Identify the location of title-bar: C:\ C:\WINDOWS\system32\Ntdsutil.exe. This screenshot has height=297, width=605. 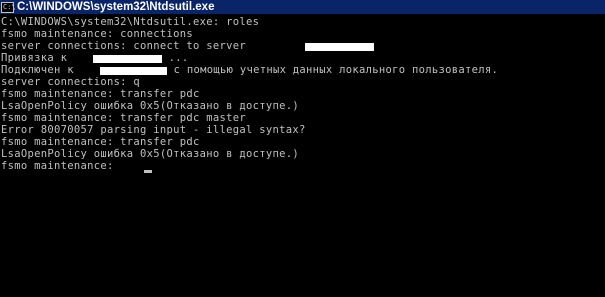
(302, 7).